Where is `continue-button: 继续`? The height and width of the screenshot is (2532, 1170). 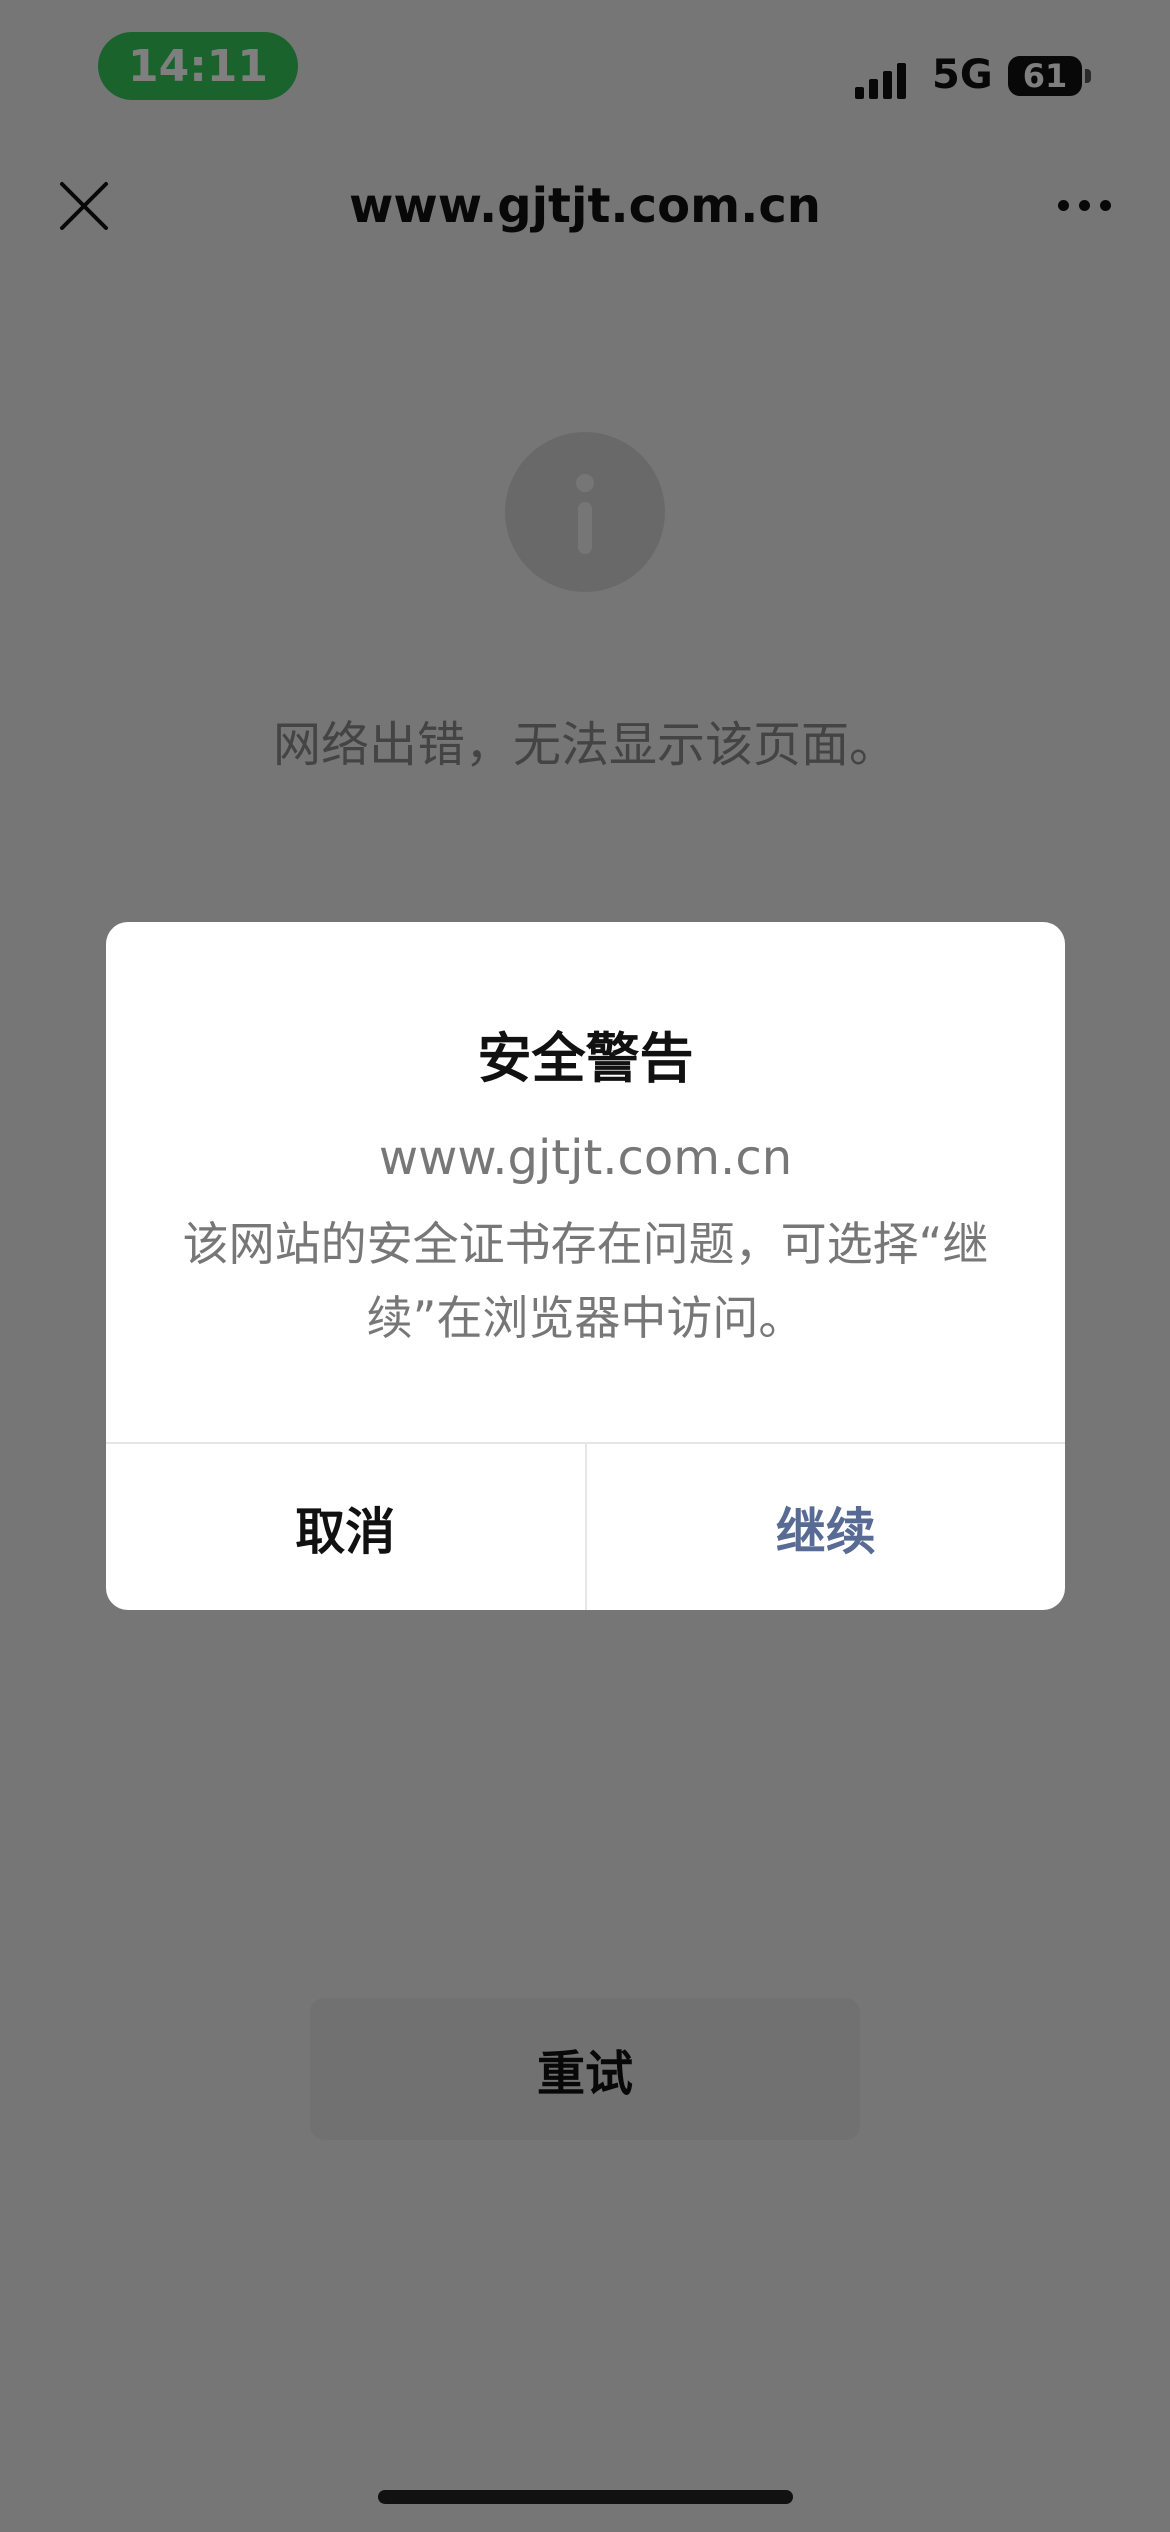
continue-button: 继续 is located at coordinates (826, 1527).